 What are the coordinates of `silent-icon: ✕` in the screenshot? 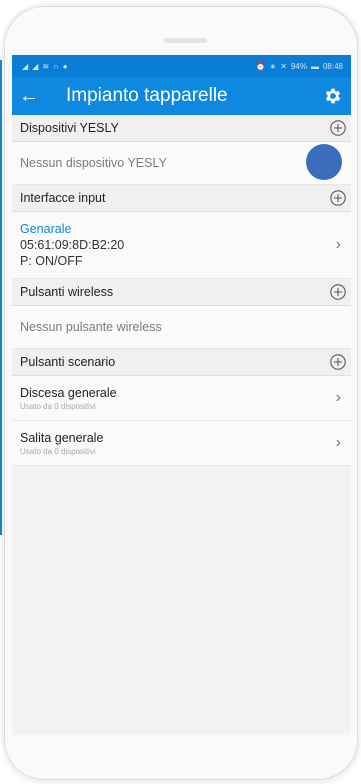 It's located at (283, 66).